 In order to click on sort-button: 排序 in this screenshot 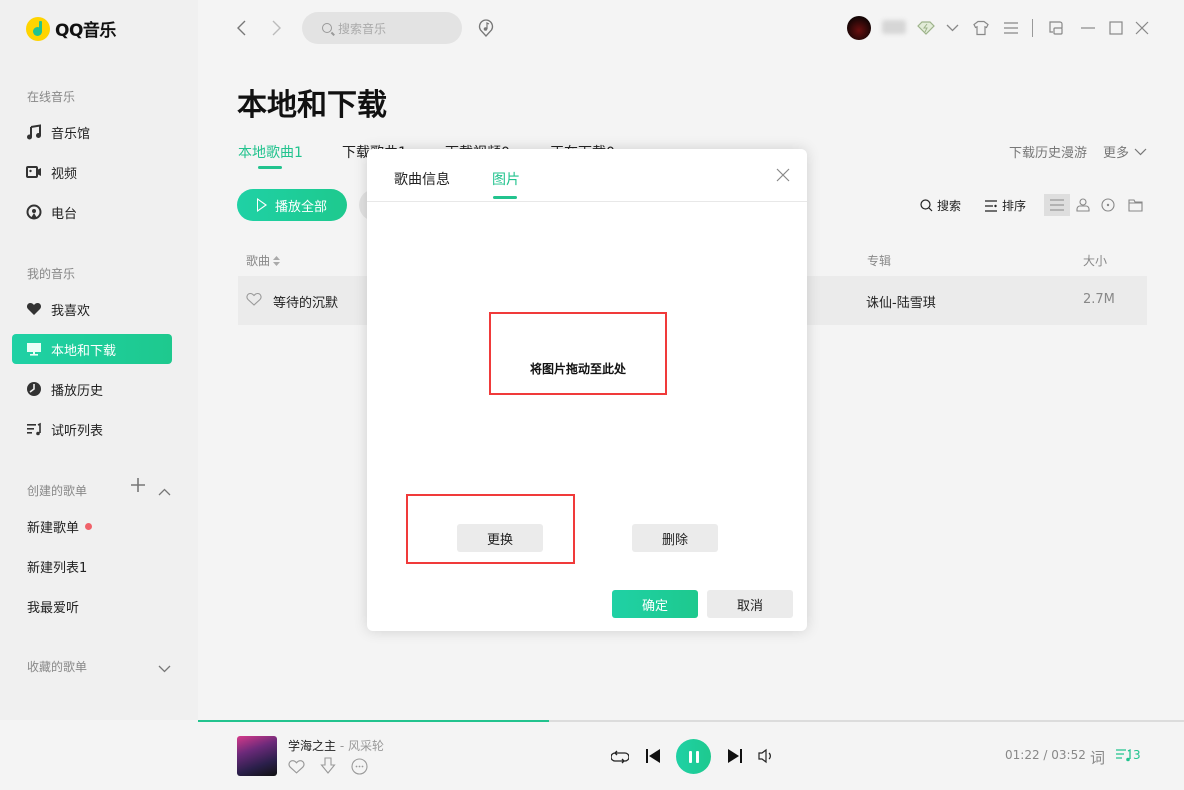, I will do `click(1005, 205)`.